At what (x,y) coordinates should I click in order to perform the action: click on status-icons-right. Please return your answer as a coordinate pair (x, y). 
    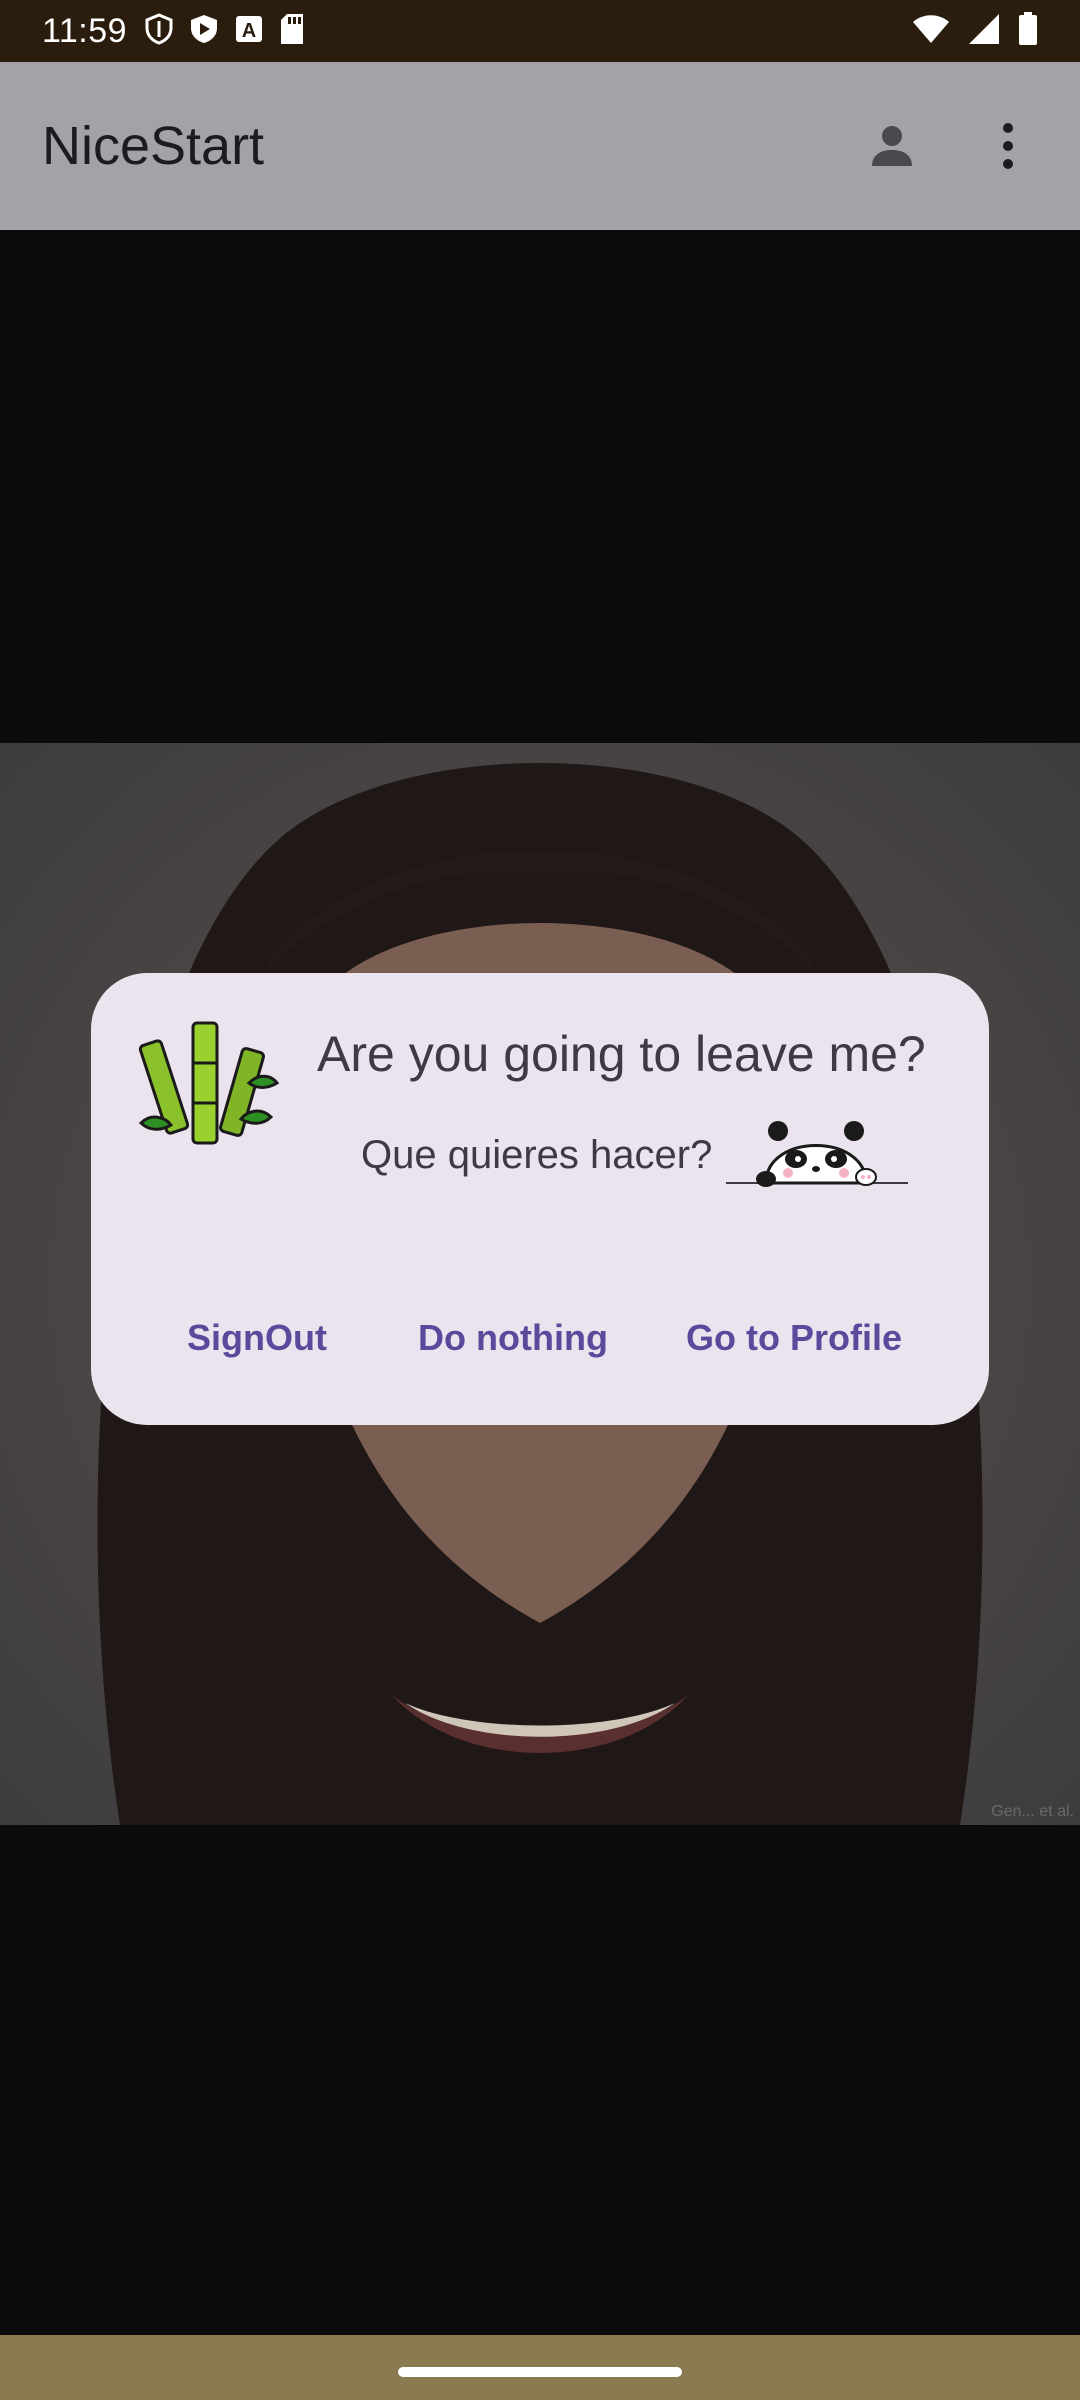
    Looking at the image, I should click on (975, 31).